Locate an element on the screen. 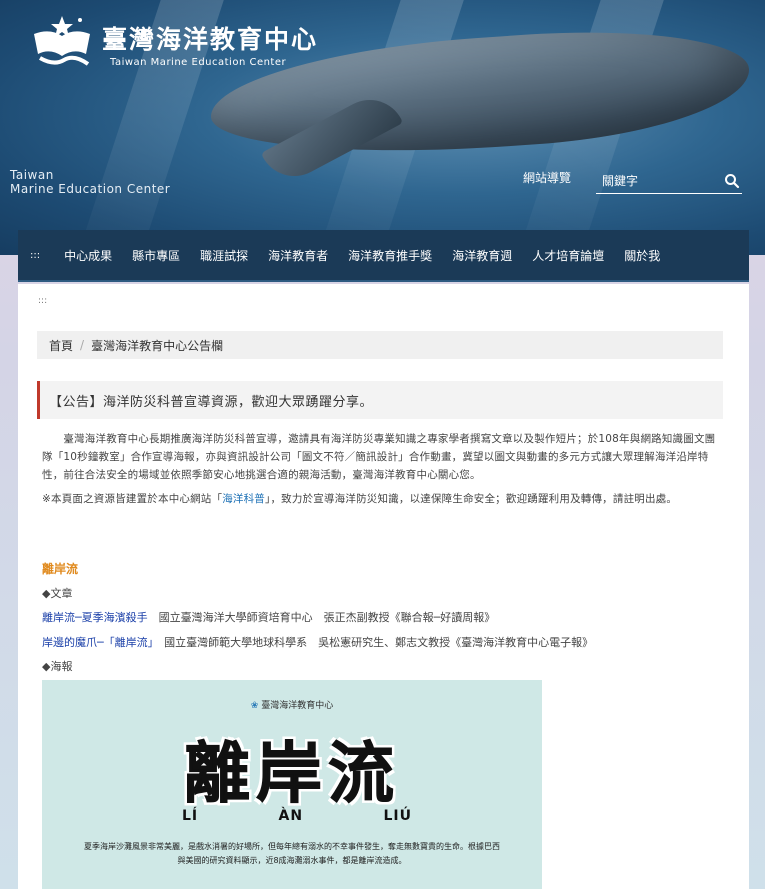  search-icon is located at coordinates (732, 181).